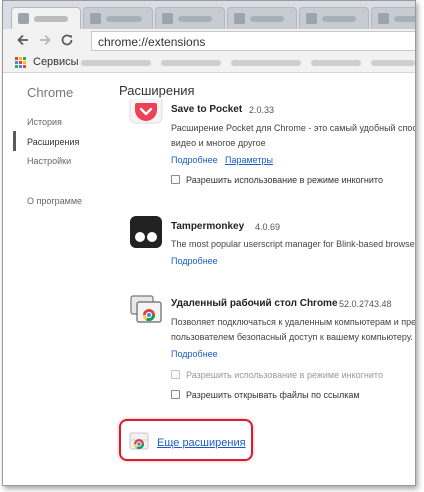 The height and width of the screenshot is (492, 424). What do you see at coordinates (273, 395) in the screenshot?
I see `file-urls-label: Разрешить открывать файлы по ссылкам` at bounding box center [273, 395].